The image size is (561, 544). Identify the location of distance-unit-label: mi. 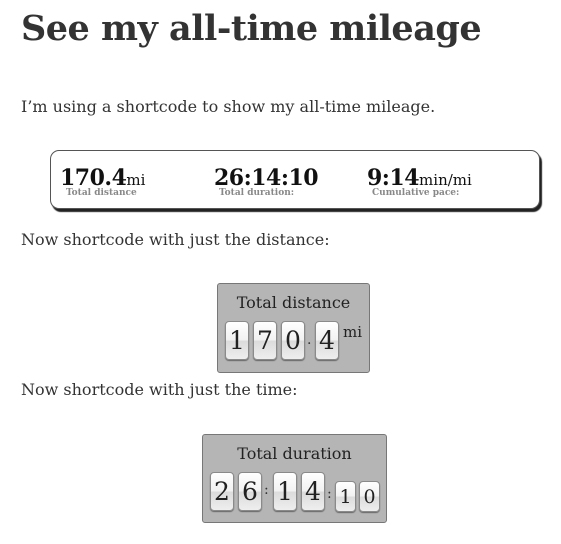
(353, 332).